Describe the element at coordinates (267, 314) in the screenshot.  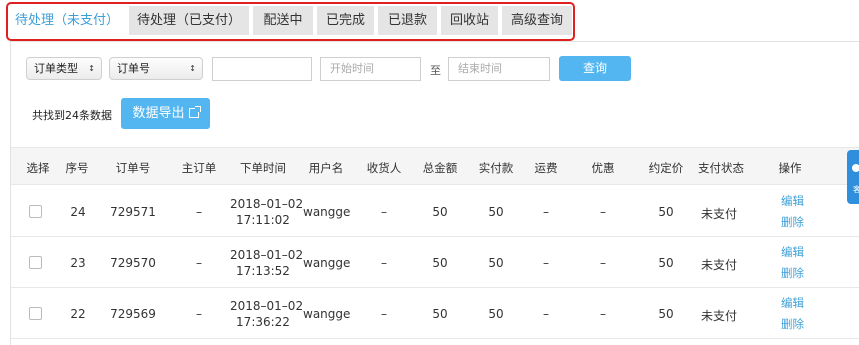
I see `row-order-time: 2018–01–02 17:36:22` at that location.